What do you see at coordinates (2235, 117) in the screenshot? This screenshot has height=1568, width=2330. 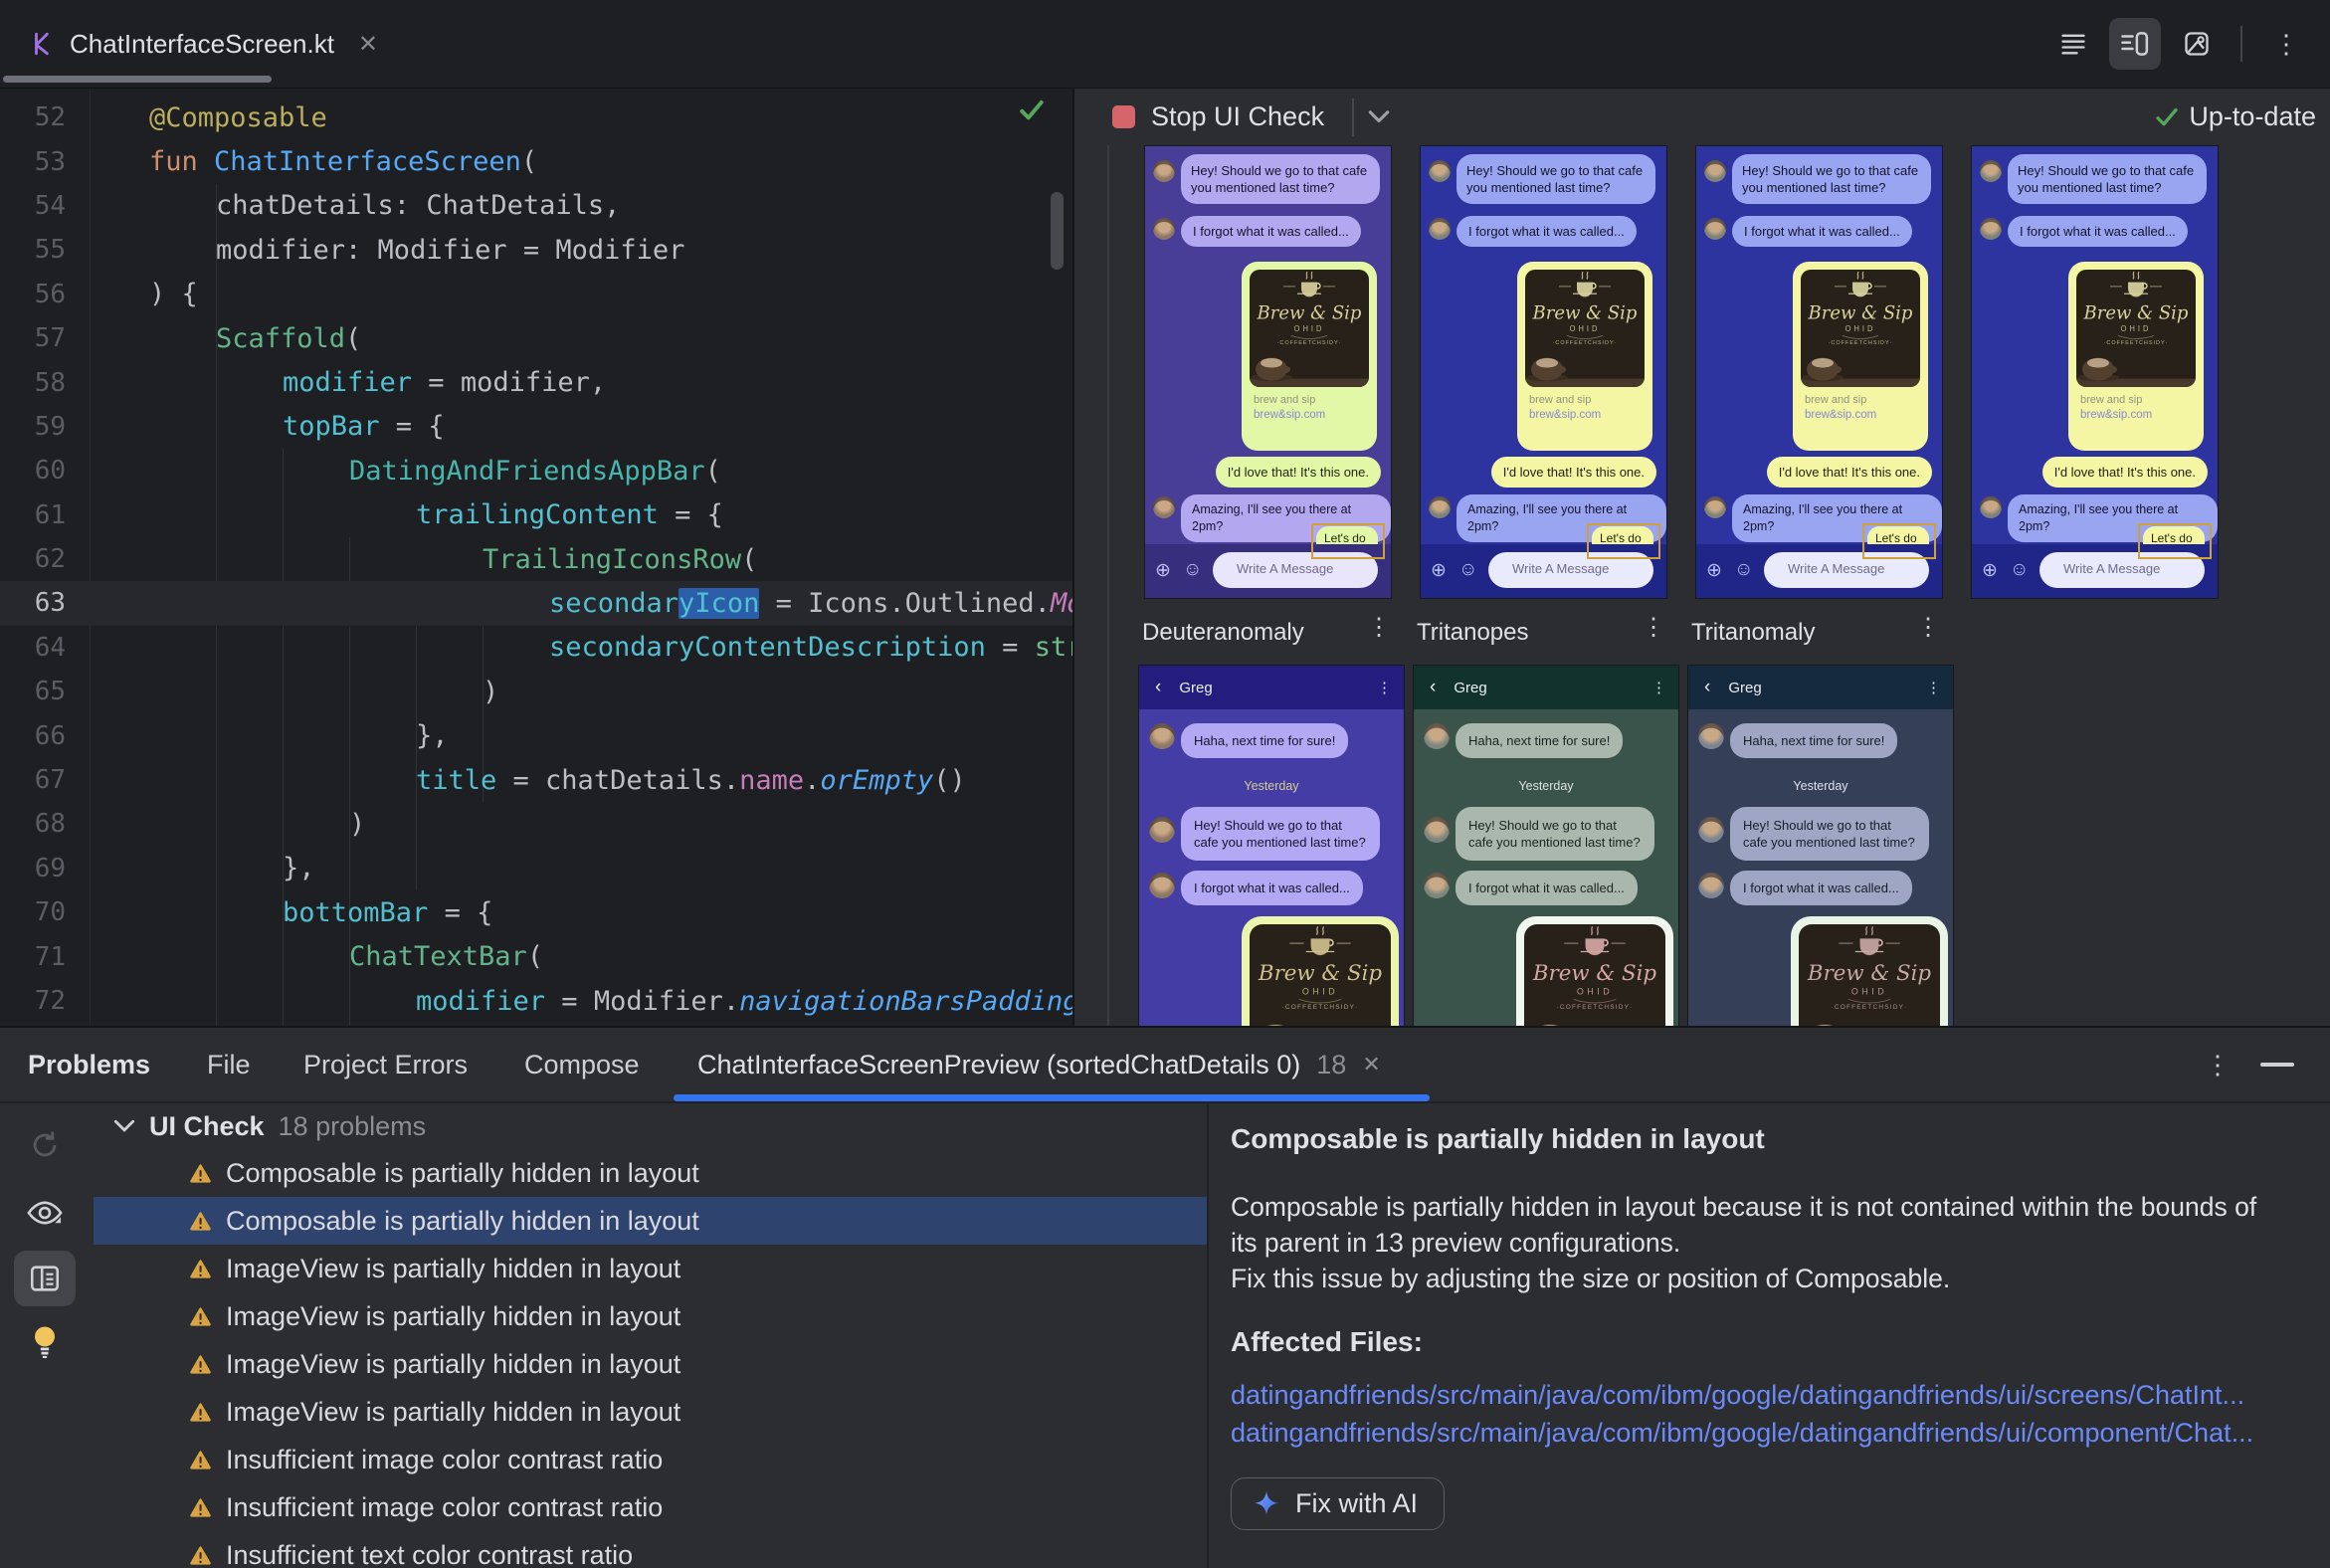 I see `up-to-date-status: Up-to-date` at bounding box center [2235, 117].